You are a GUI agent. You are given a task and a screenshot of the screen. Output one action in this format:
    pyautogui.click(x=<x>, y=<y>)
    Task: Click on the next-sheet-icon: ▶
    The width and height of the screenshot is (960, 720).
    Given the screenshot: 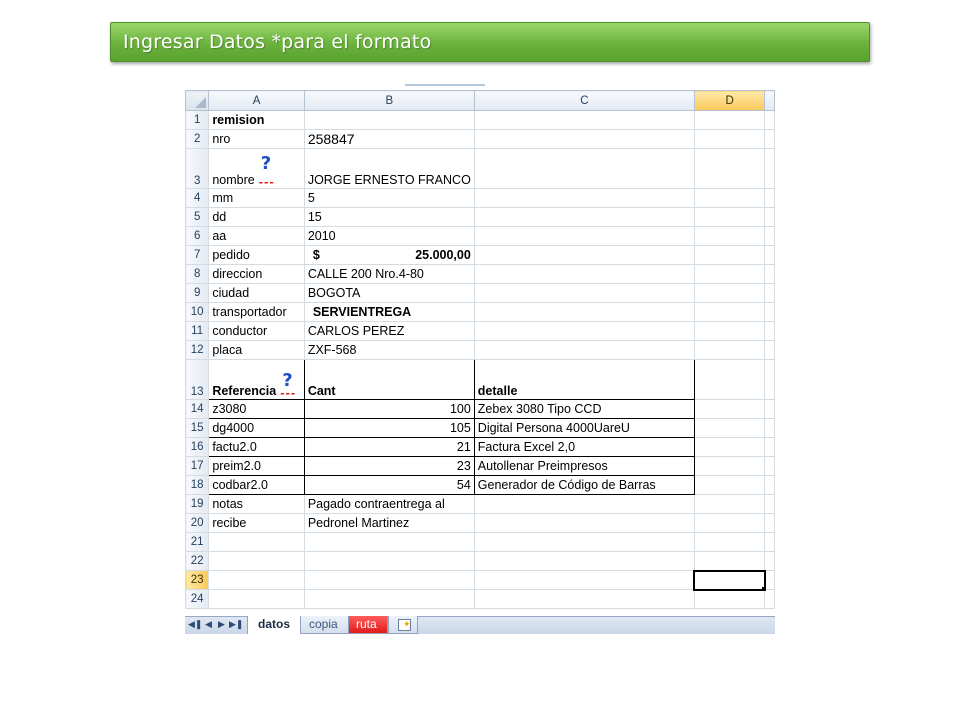 What is the action you would take?
    pyautogui.click(x=221, y=624)
    